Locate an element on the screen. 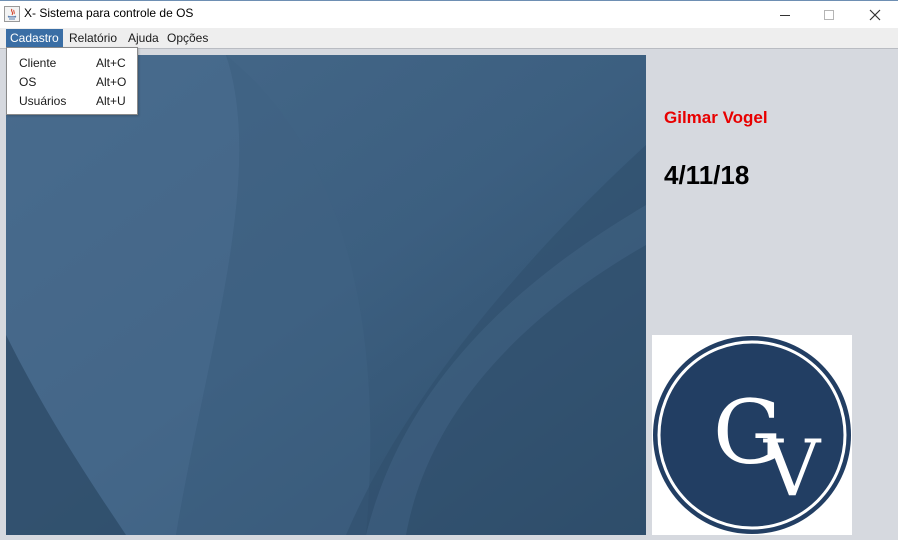 This screenshot has width=898, height=540. menu-item-usuarios: Usuários Alt+U is located at coordinates (72, 101).